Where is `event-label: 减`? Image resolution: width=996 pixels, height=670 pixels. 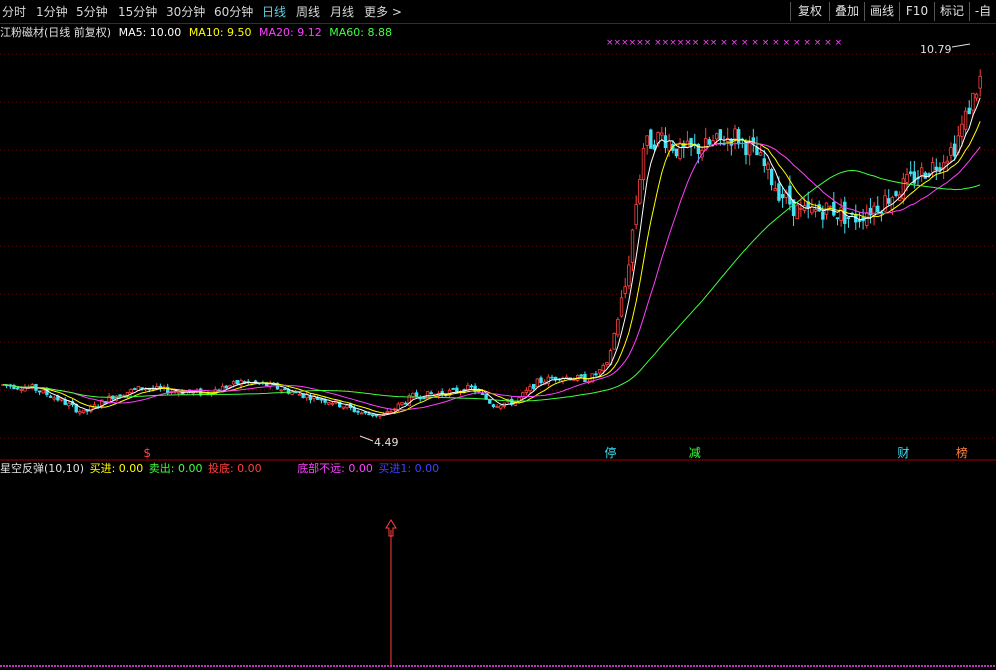 event-label: 减 is located at coordinates (695, 453).